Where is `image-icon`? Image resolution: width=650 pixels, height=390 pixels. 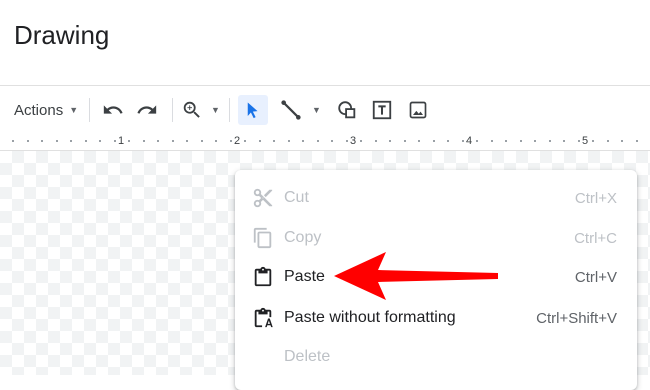 image-icon is located at coordinates (418, 110).